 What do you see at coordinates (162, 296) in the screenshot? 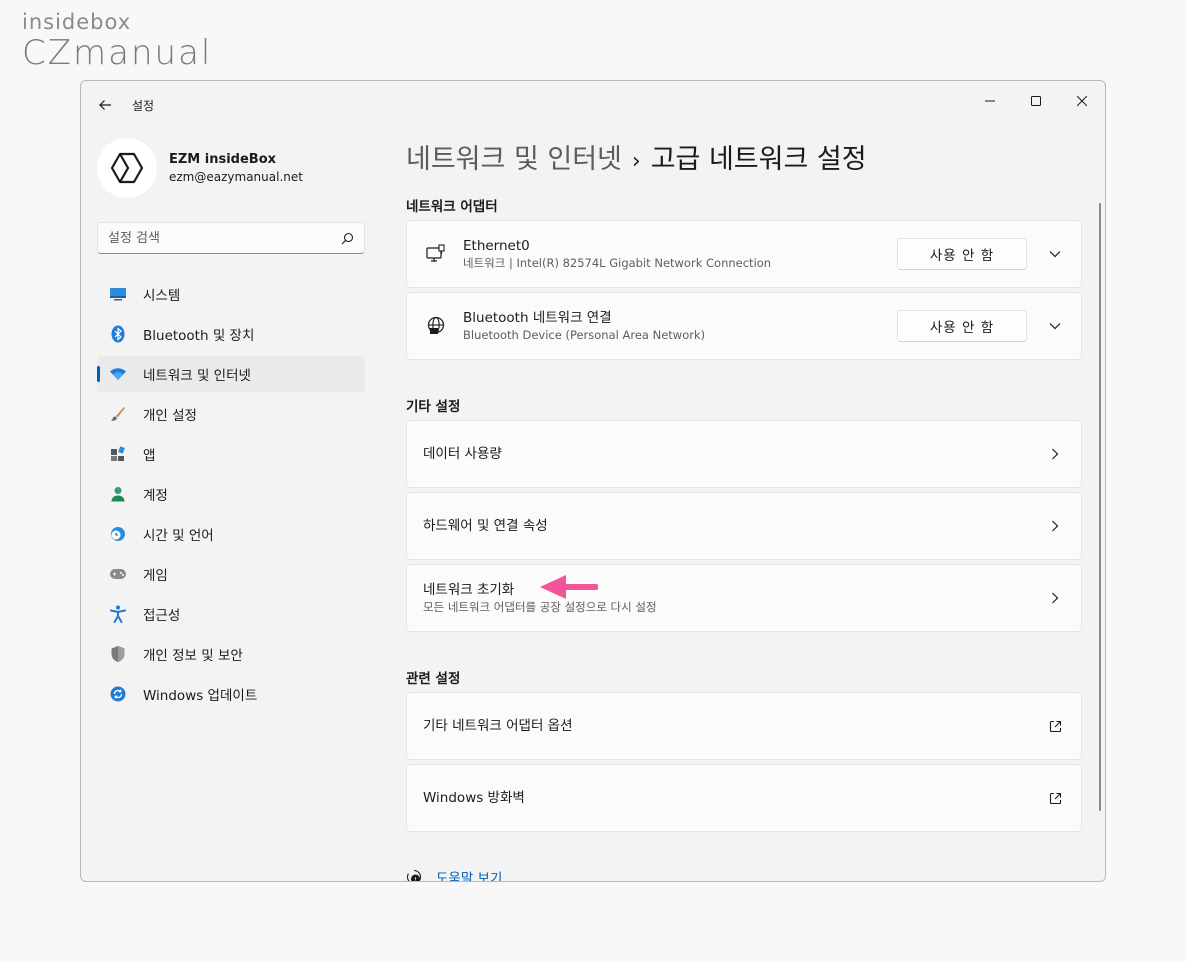
I see `sidebar-item-label: 시스템` at bounding box center [162, 296].